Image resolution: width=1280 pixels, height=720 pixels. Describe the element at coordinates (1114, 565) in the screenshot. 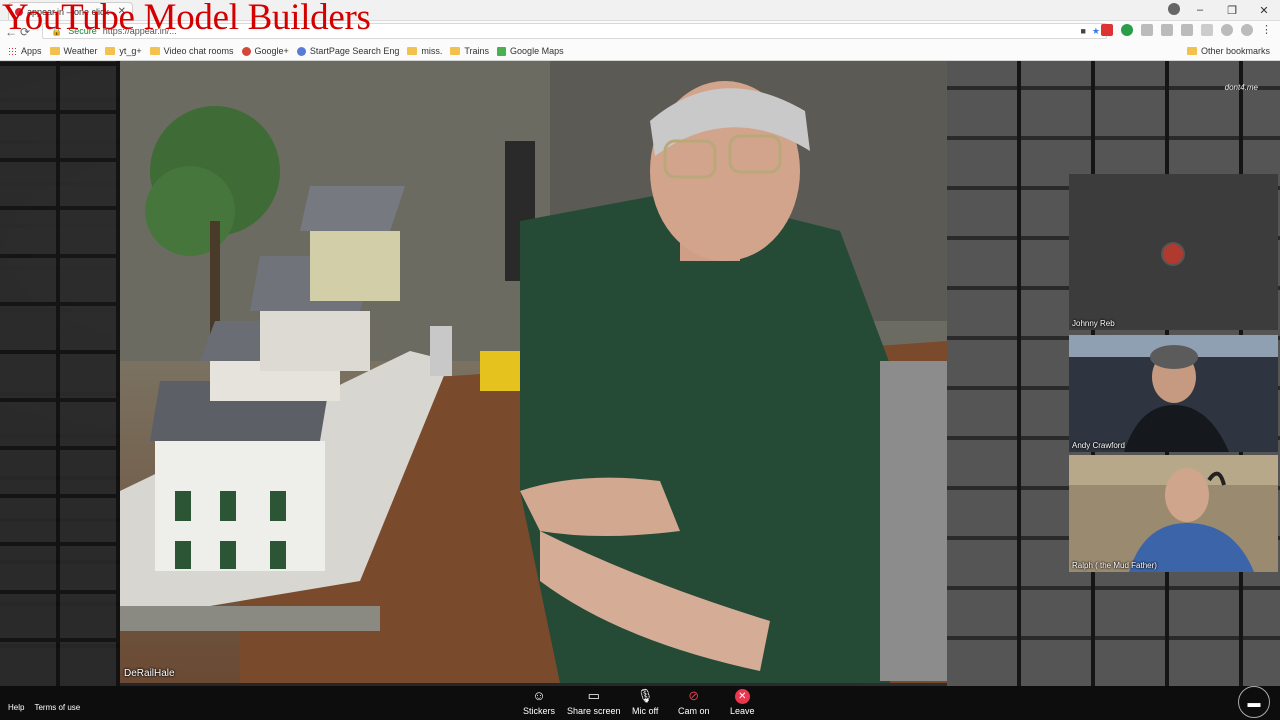

I see `participant-name: Ralph ( the Mud Father)` at that location.